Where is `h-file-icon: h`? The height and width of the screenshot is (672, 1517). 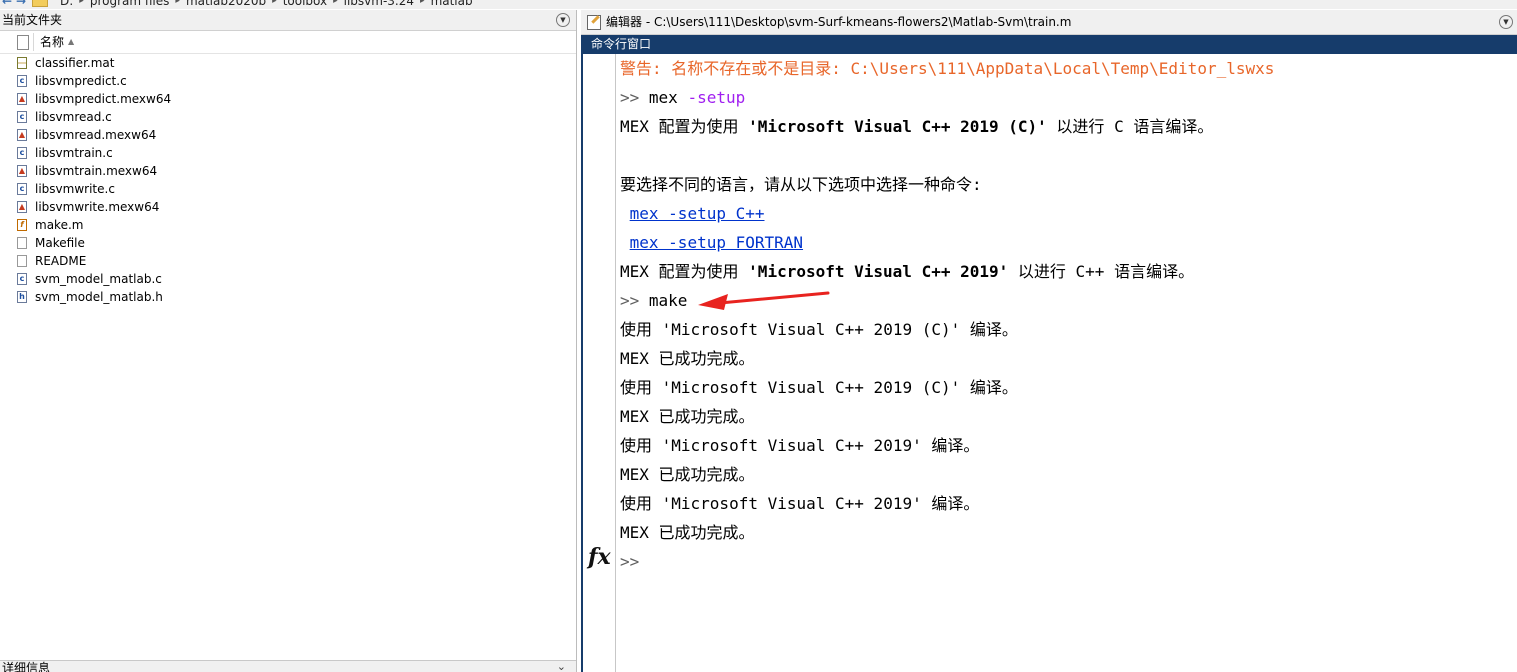
h-file-icon: h is located at coordinates (22, 297).